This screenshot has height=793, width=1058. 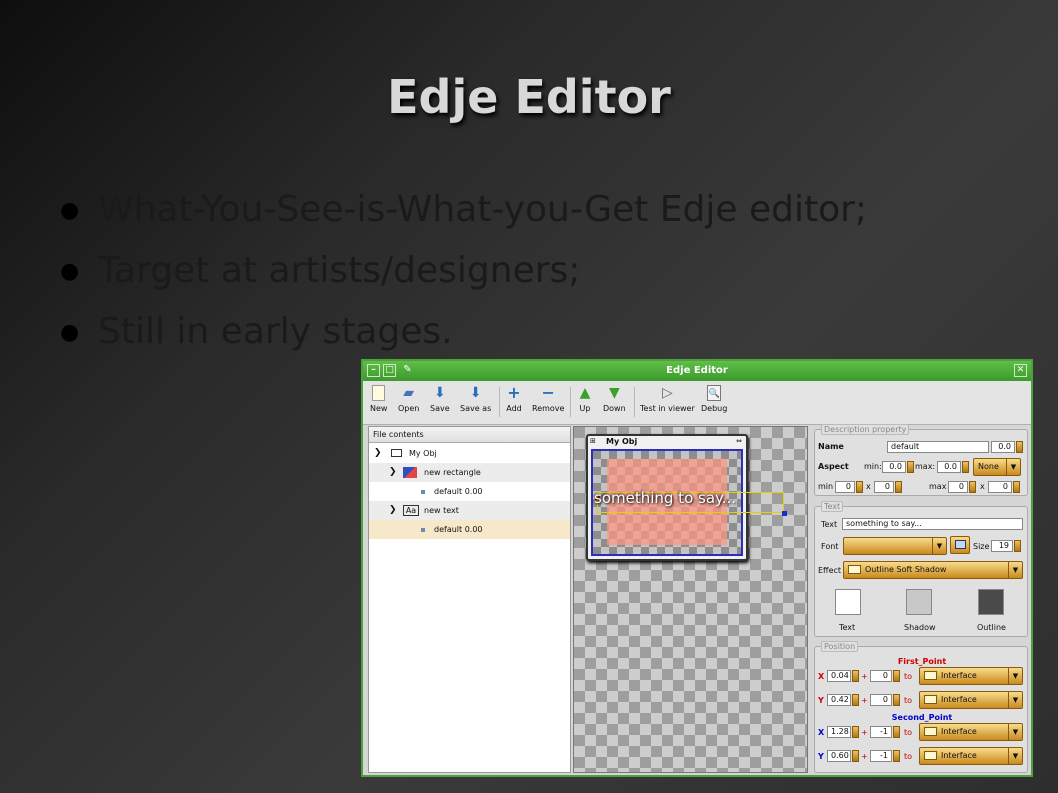 What do you see at coordinates (898, 487) in the screenshot?
I see `size-min-y-spinner` at bounding box center [898, 487].